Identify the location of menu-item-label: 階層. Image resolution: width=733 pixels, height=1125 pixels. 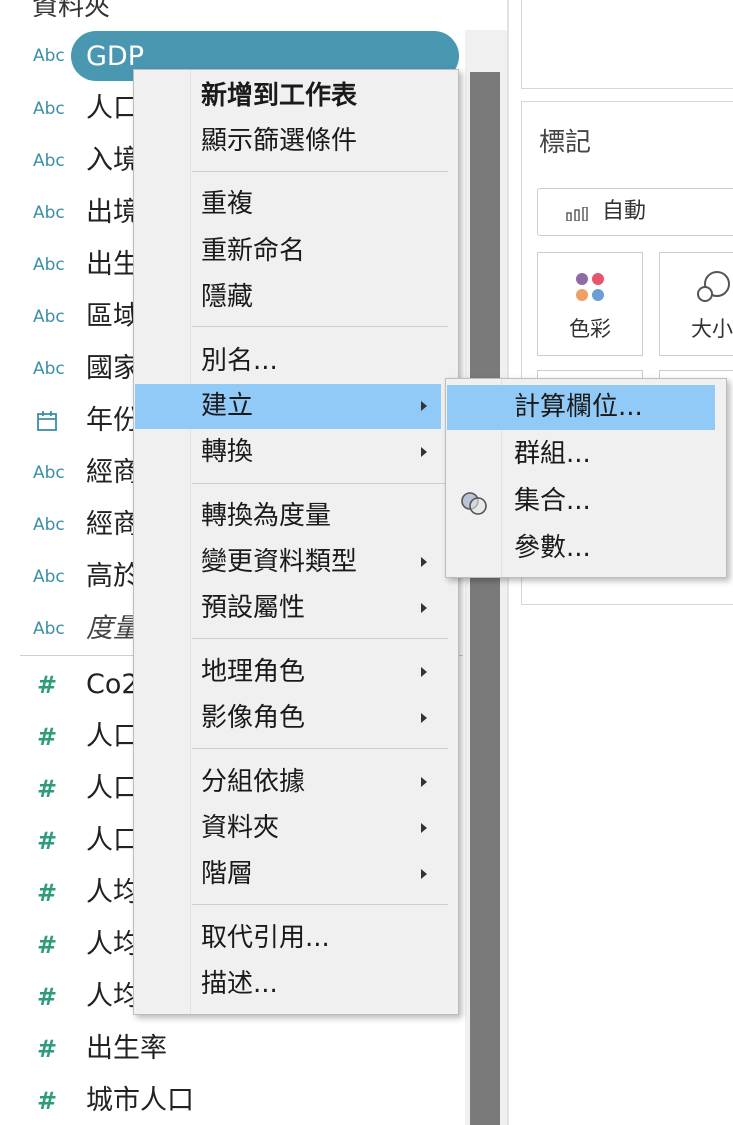
(227, 874).